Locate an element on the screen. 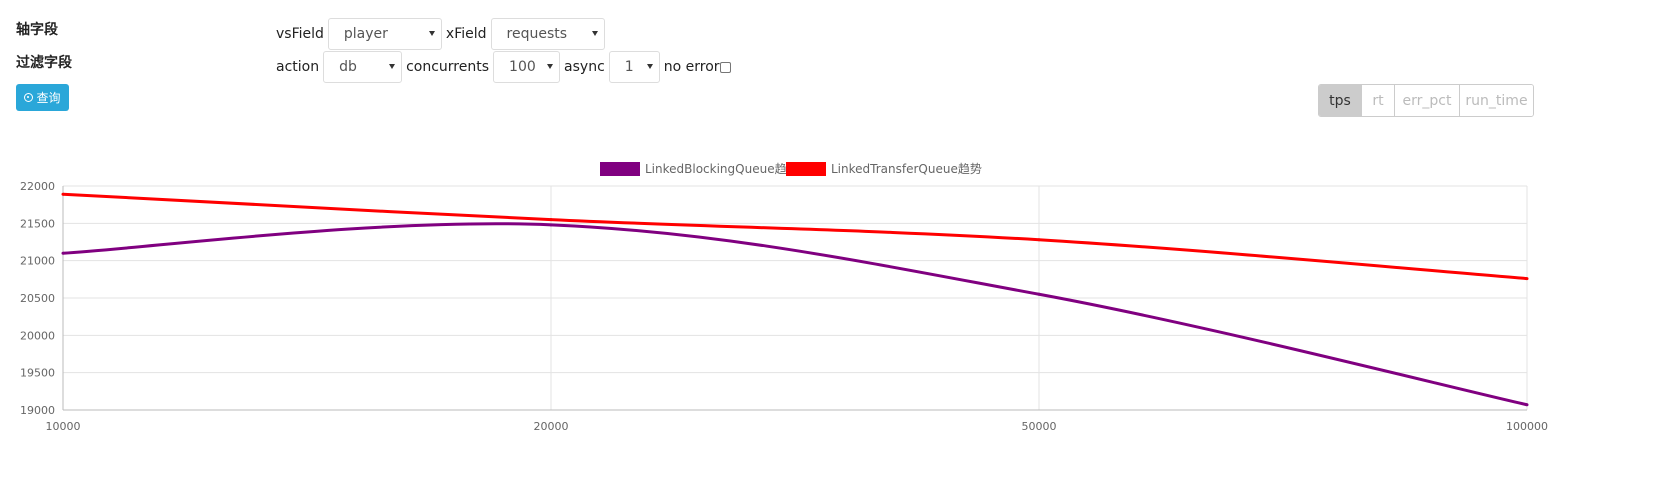 This screenshot has height=483, width=1656. vs-field-select: player is located at coordinates (384, 34).